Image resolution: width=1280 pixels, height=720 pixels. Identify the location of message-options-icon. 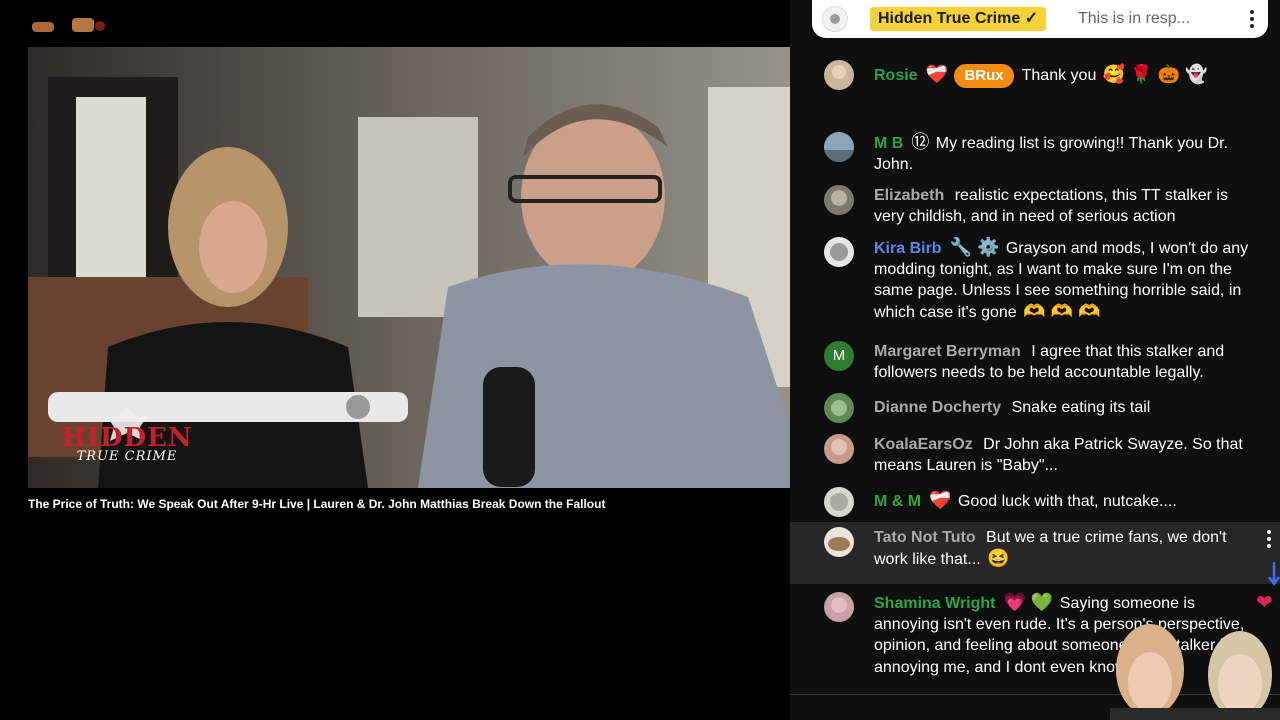
(1269, 541).